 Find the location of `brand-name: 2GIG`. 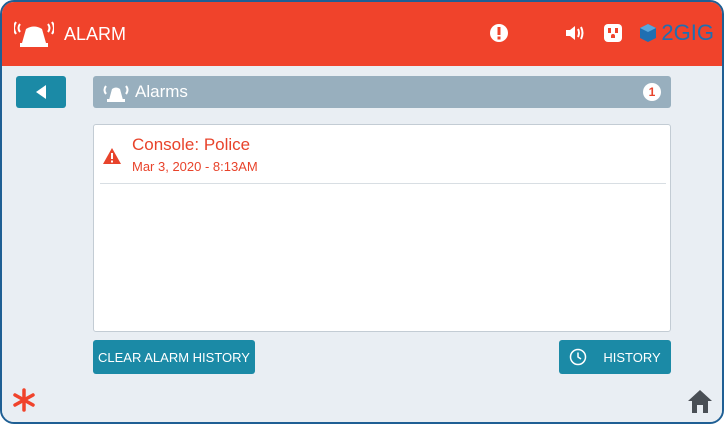

brand-name: 2GIG is located at coordinates (687, 32).